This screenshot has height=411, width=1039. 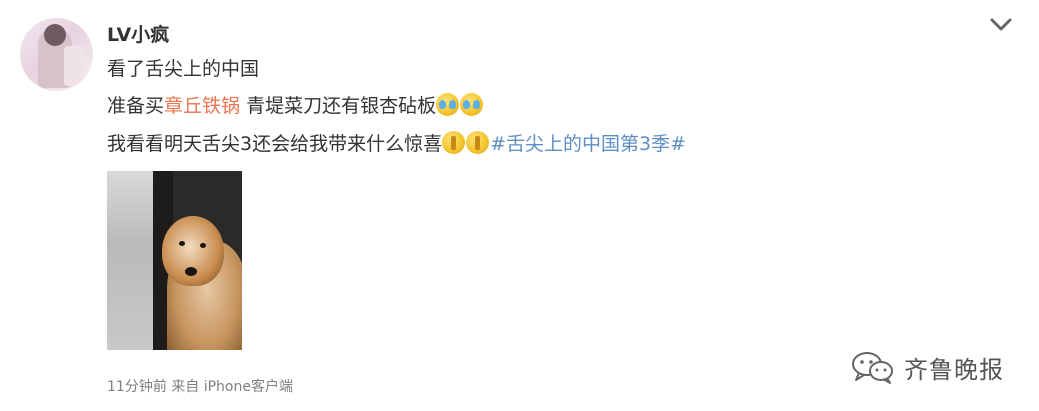 What do you see at coordinates (74, 66) in the screenshot?
I see `avatar-detail` at bounding box center [74, 66].